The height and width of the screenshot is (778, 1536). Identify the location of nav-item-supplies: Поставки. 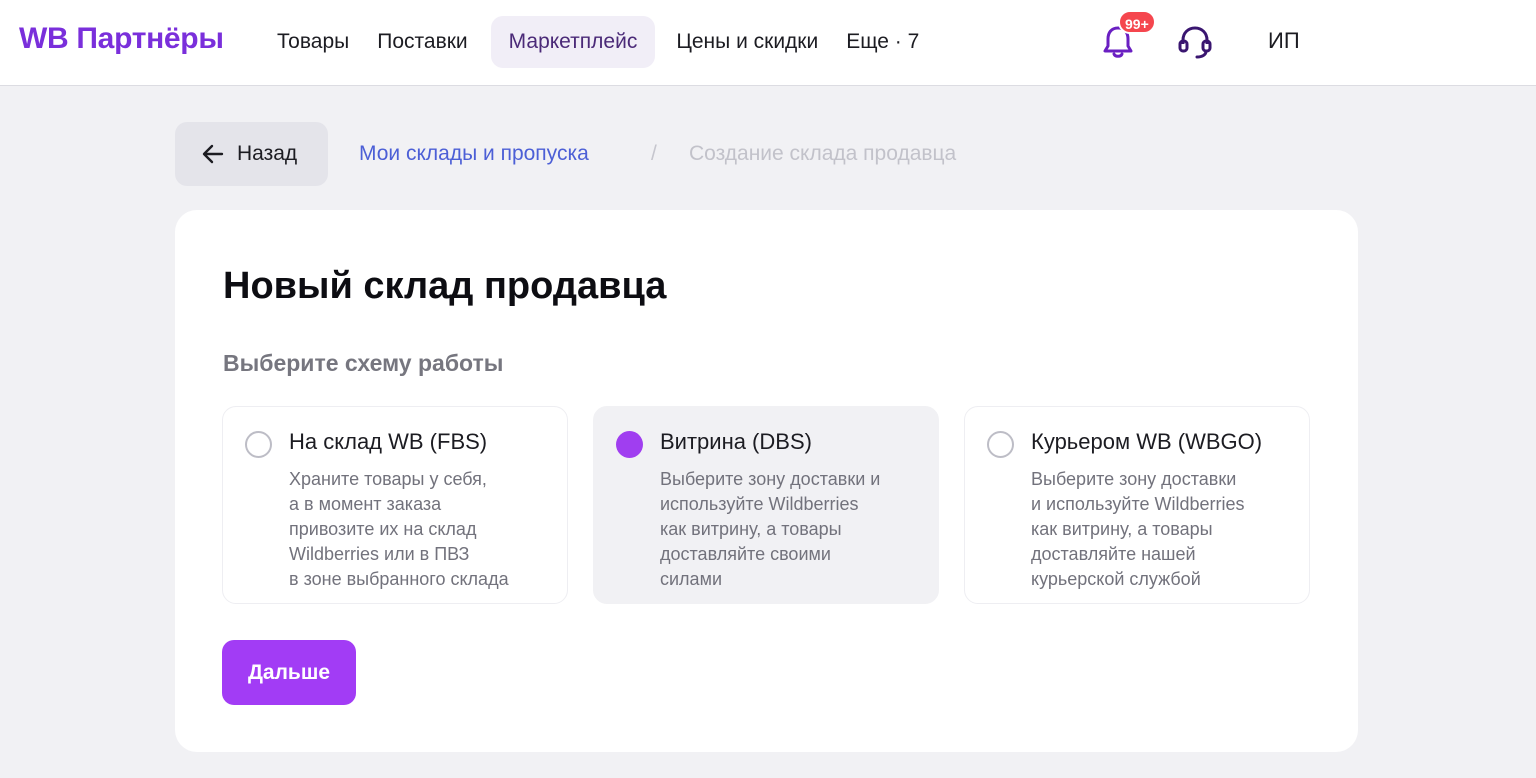
(422, 42).